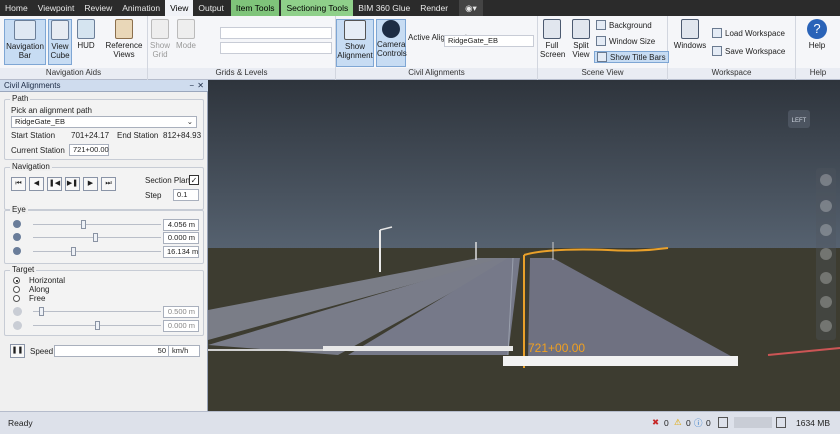  Describe the element at coordinates (826, 180) in the screenshot. I see `steering-wheel-icon` at that location.